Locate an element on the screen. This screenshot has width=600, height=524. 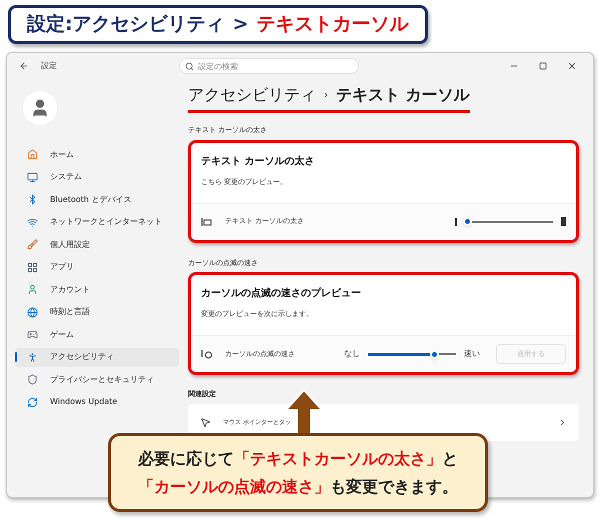
window-title: 設定 is located at coordinates (49, 66).